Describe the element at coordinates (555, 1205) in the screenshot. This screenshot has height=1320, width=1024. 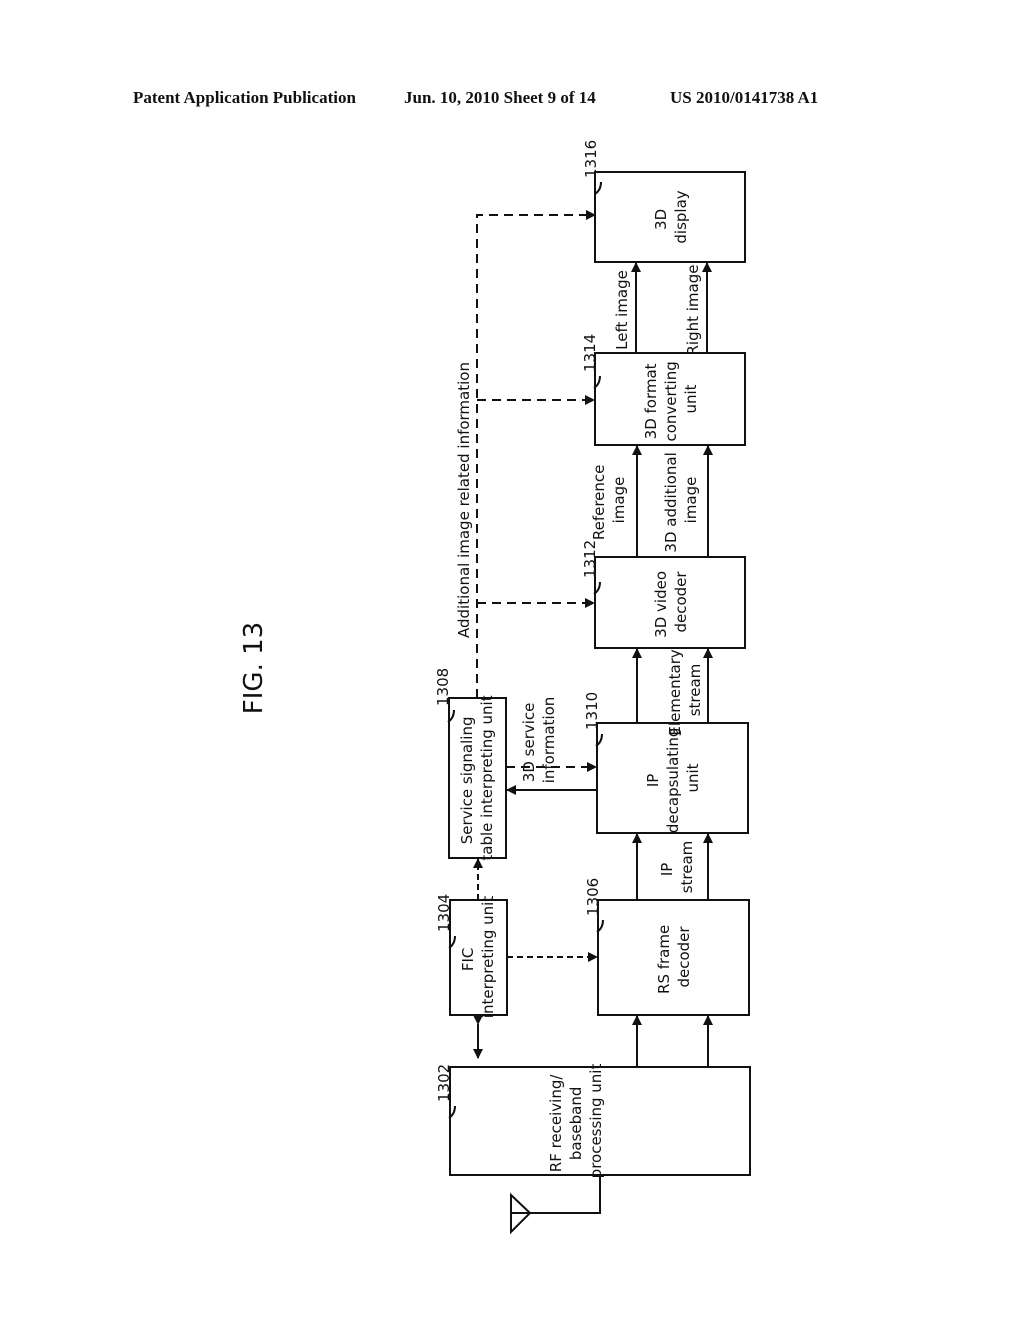
I see `antenna-icon` at that location.